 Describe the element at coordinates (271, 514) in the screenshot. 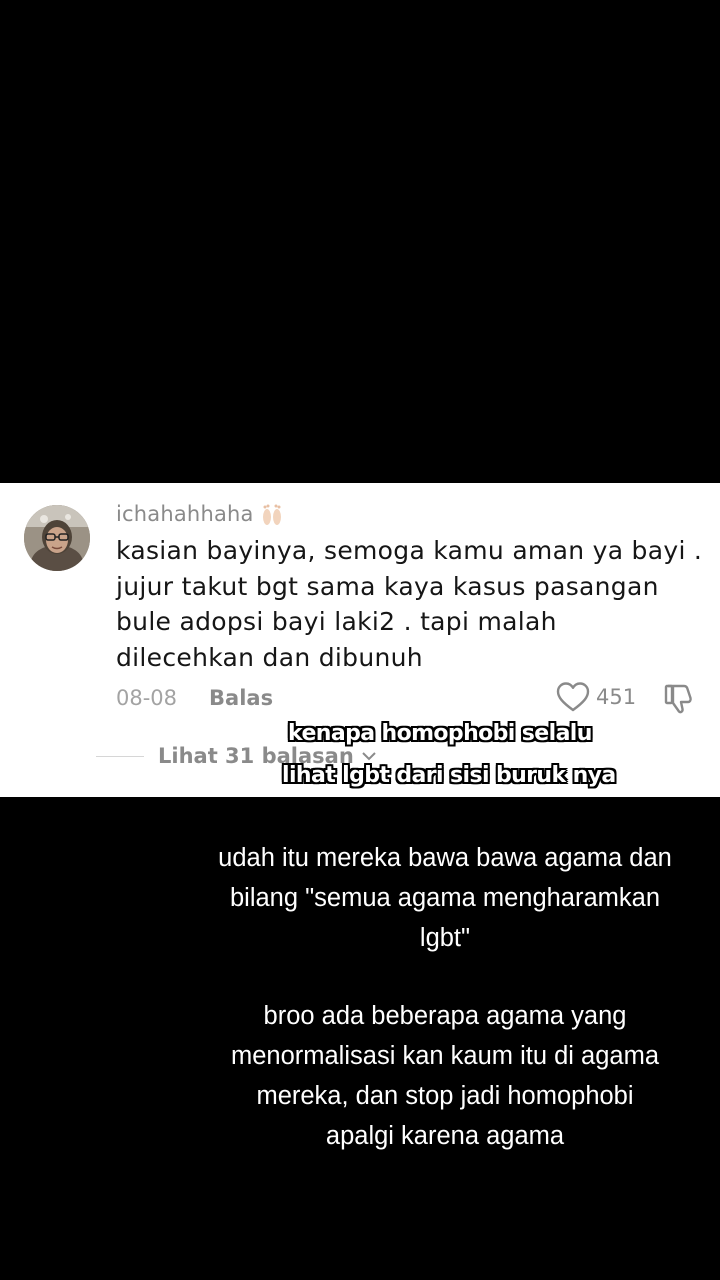

I see `feet-icon` at that location.